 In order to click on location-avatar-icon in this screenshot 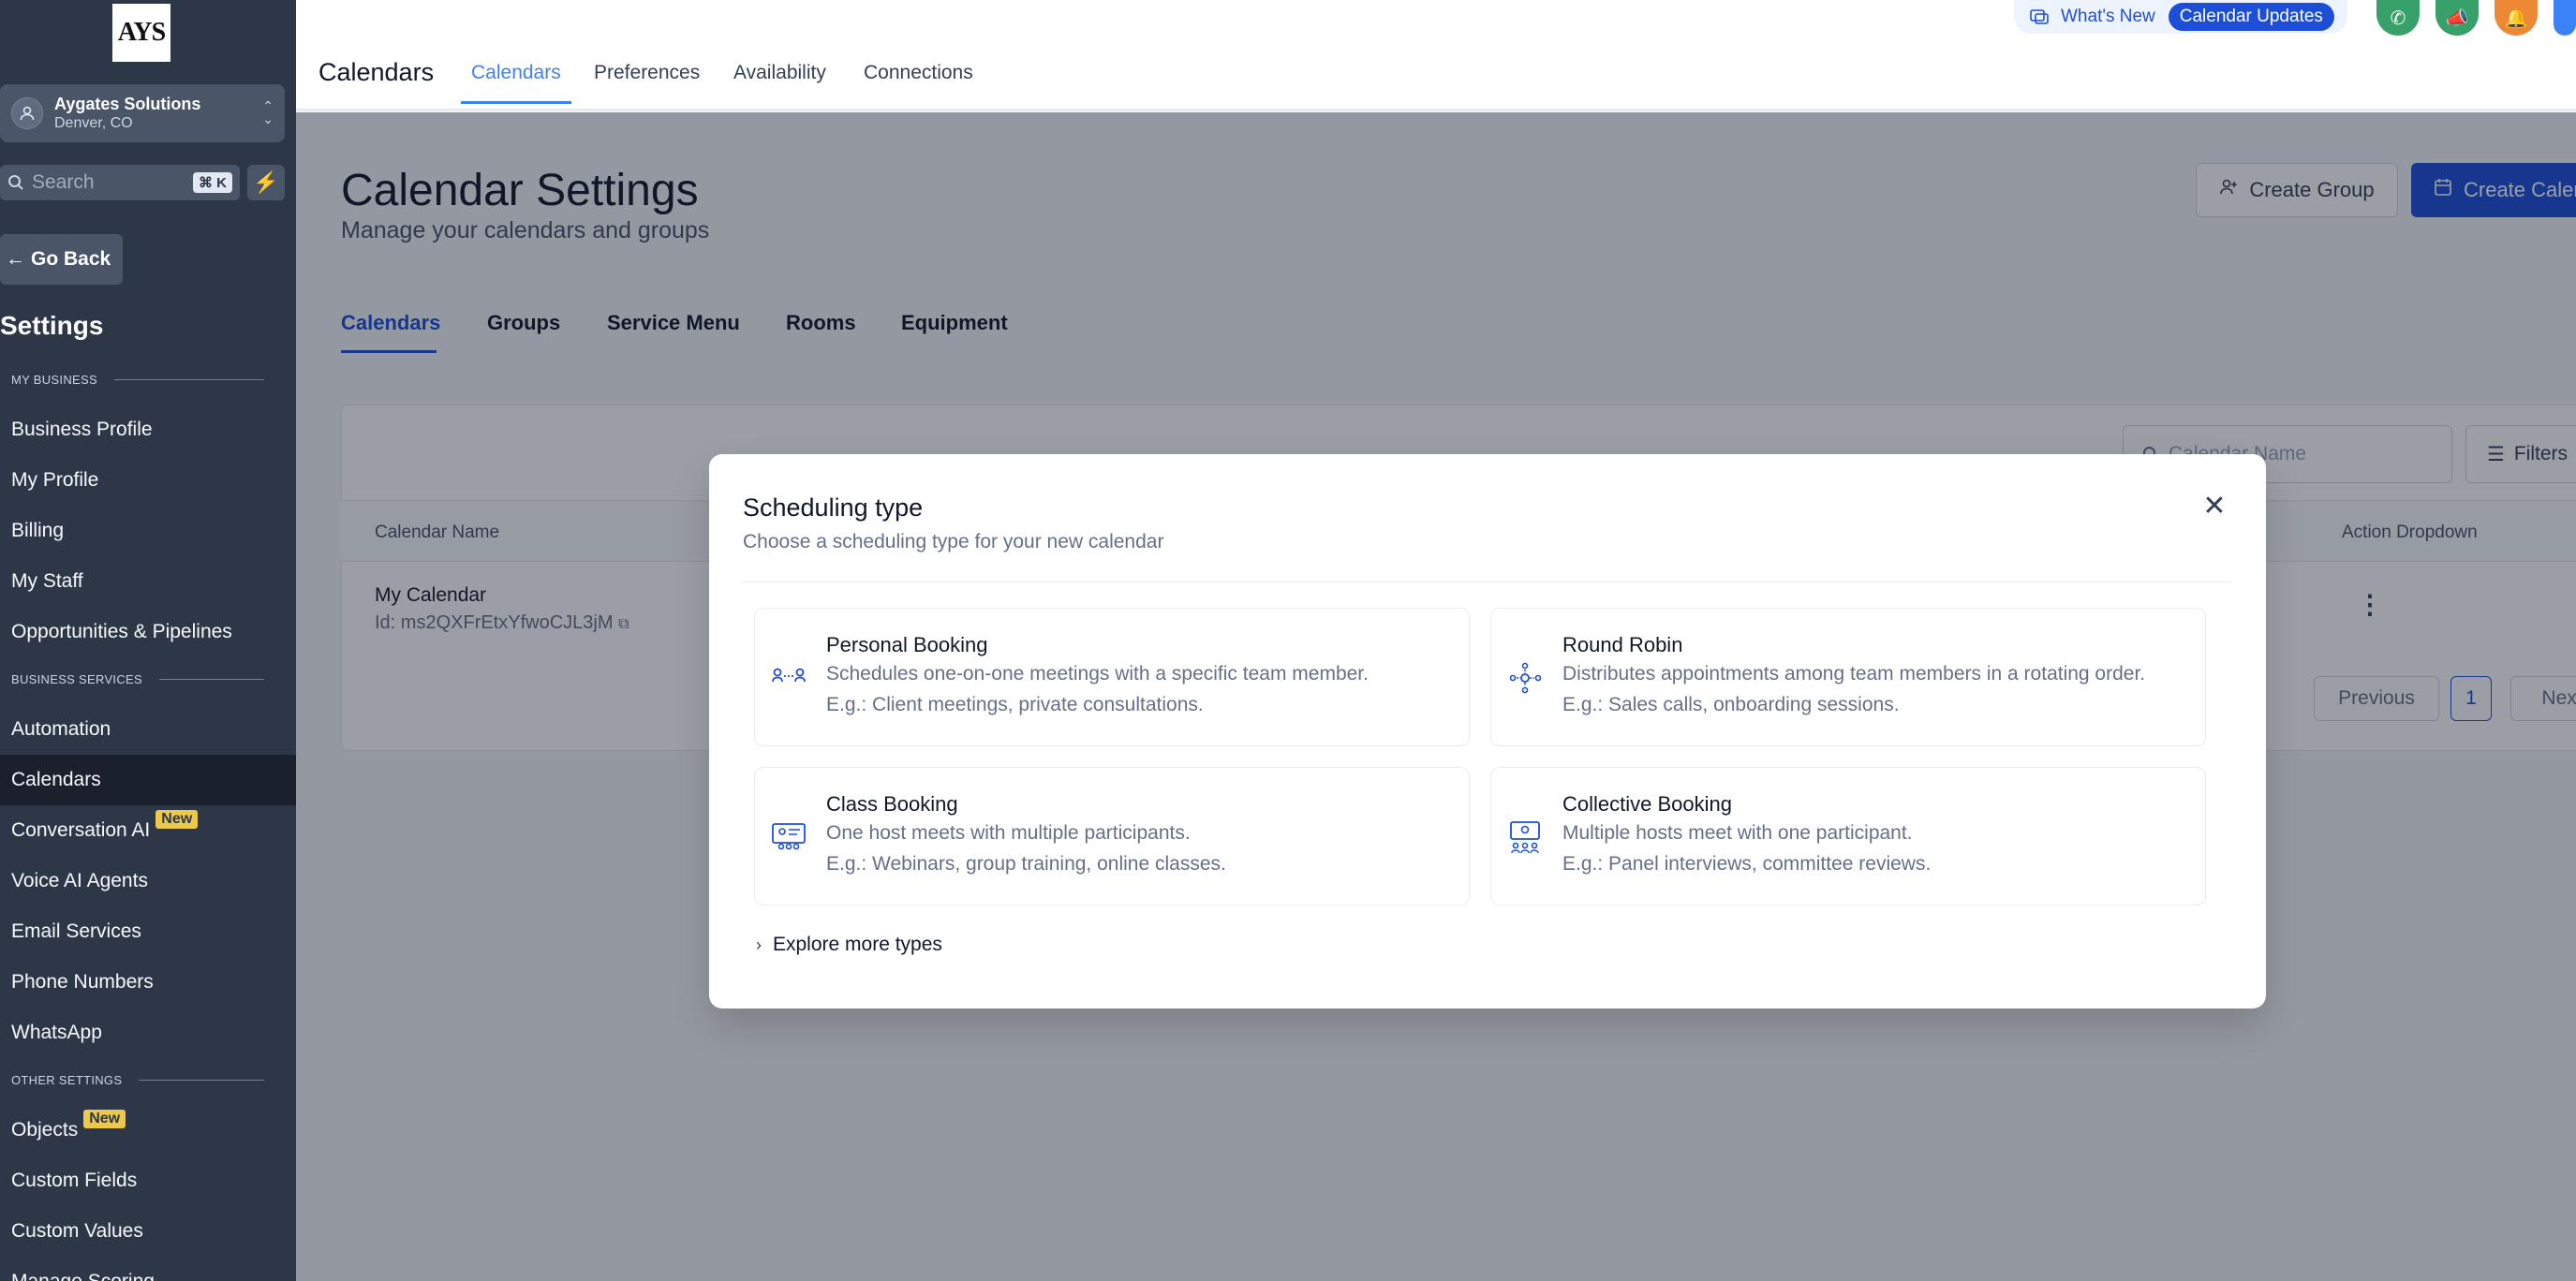, I will do `click(27, 113)`.